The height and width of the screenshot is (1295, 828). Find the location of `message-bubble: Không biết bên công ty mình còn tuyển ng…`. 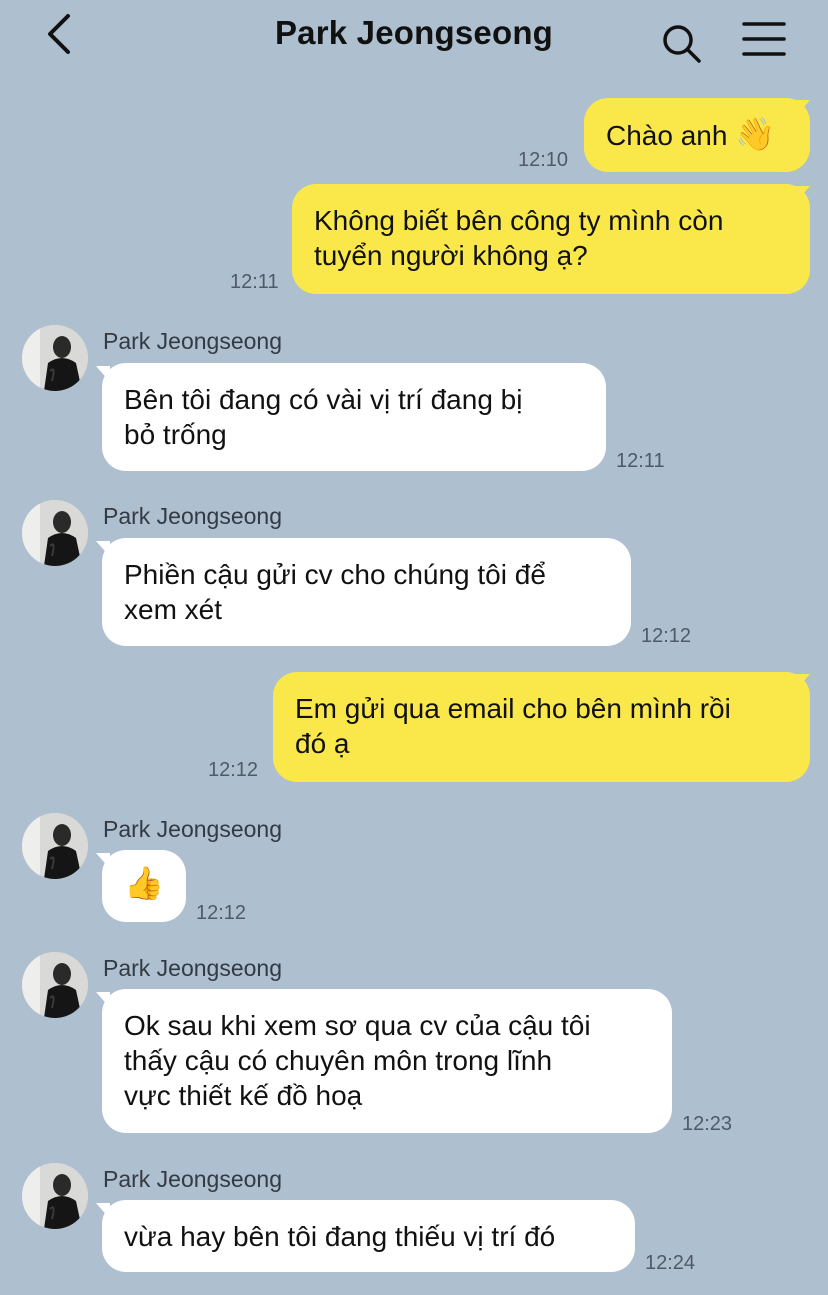

message-bubble: Không biết bên công ty mình còn tuyển ng… is located at coordinates (551, 239).